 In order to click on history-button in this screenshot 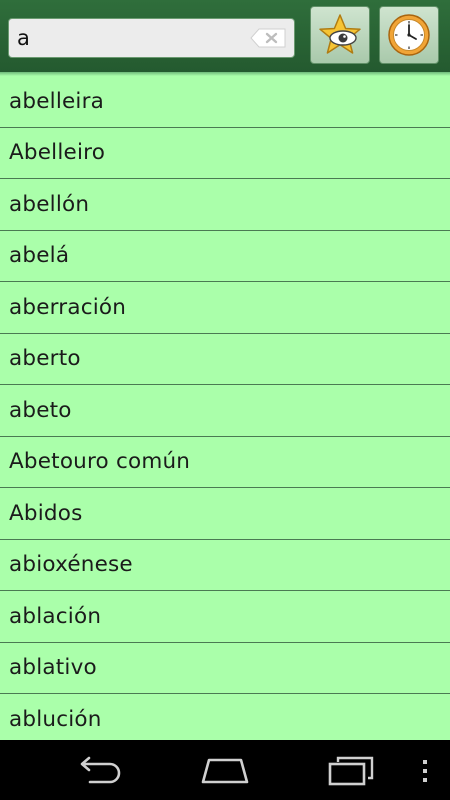, I will do `click(409, 35)`.